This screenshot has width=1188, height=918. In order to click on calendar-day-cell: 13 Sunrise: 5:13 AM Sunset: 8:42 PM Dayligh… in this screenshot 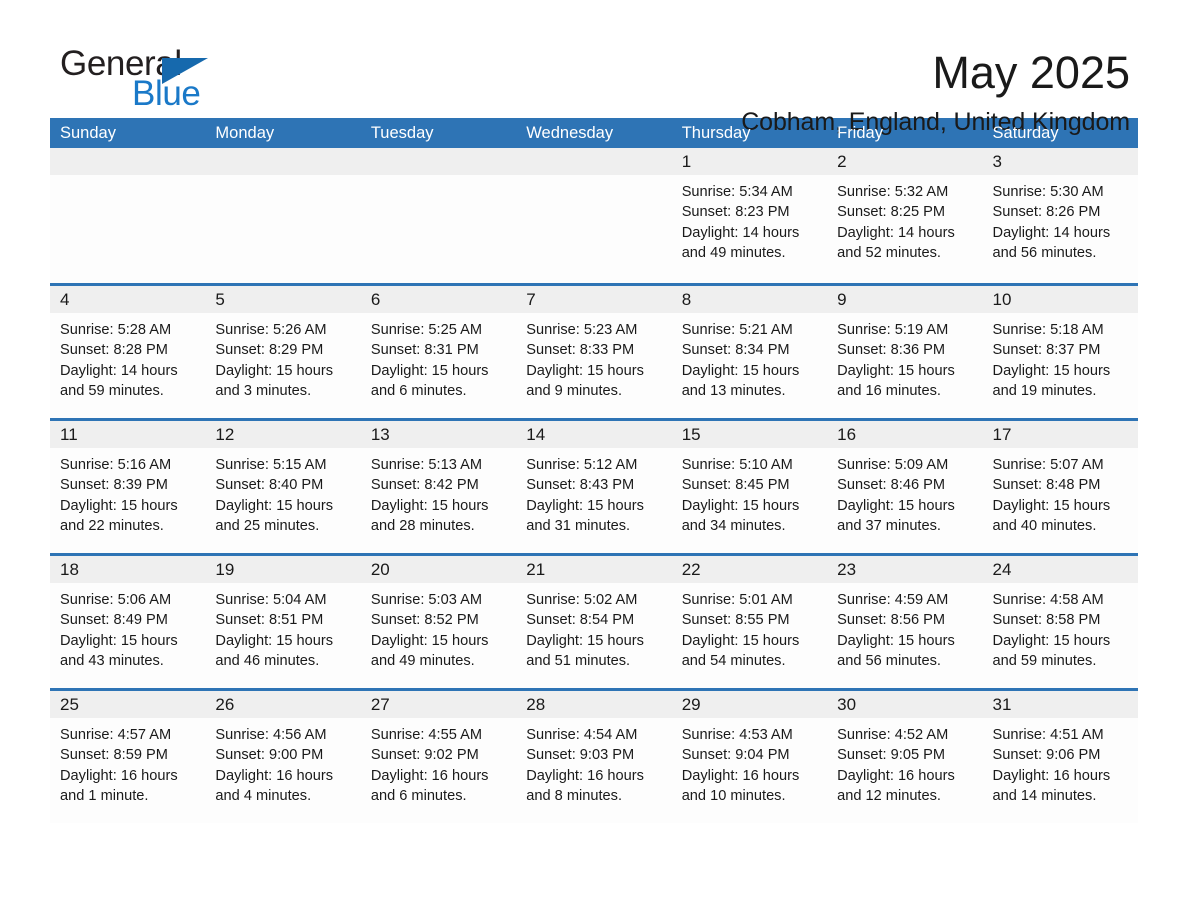, I will do `click(438, 487)`.